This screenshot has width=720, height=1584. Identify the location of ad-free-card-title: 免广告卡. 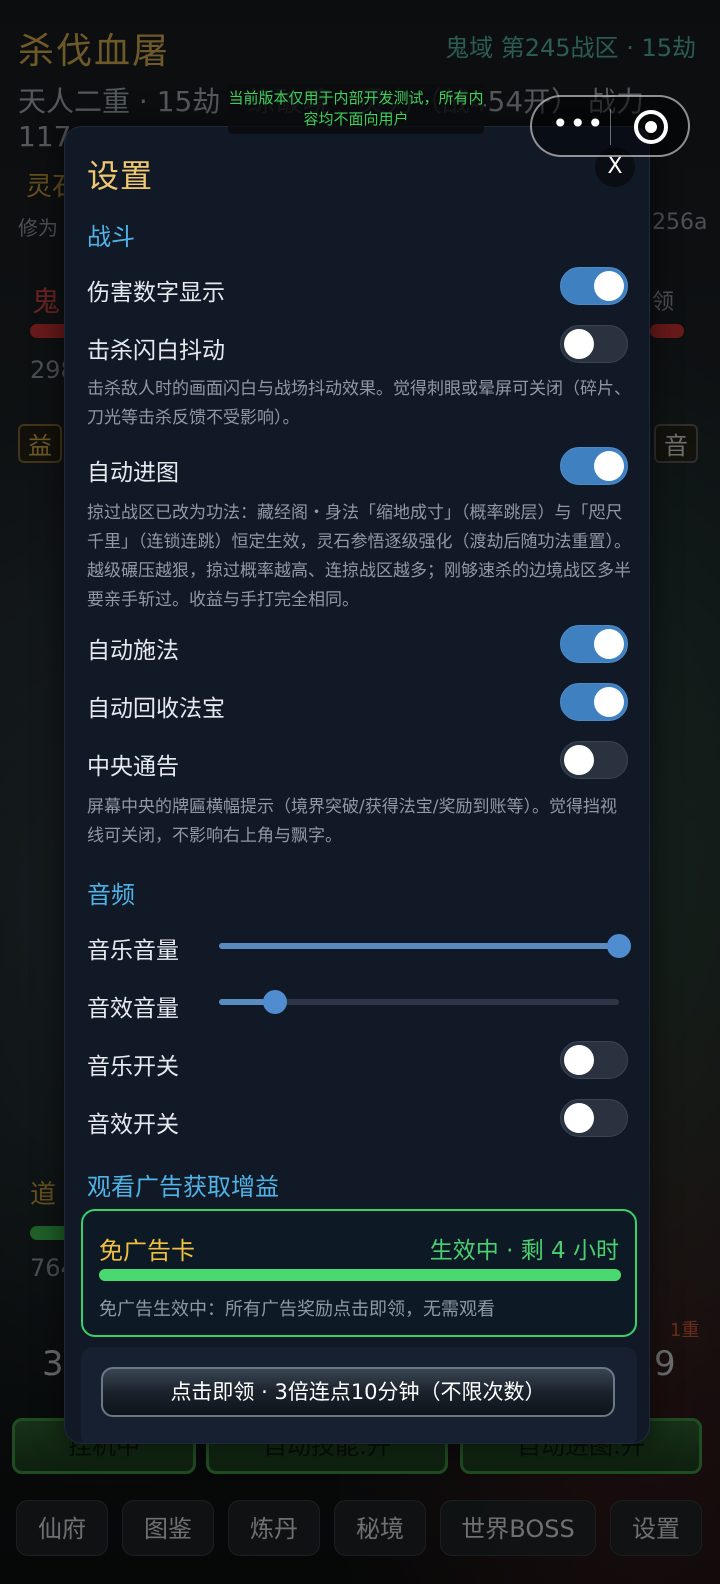
(147, 1251).